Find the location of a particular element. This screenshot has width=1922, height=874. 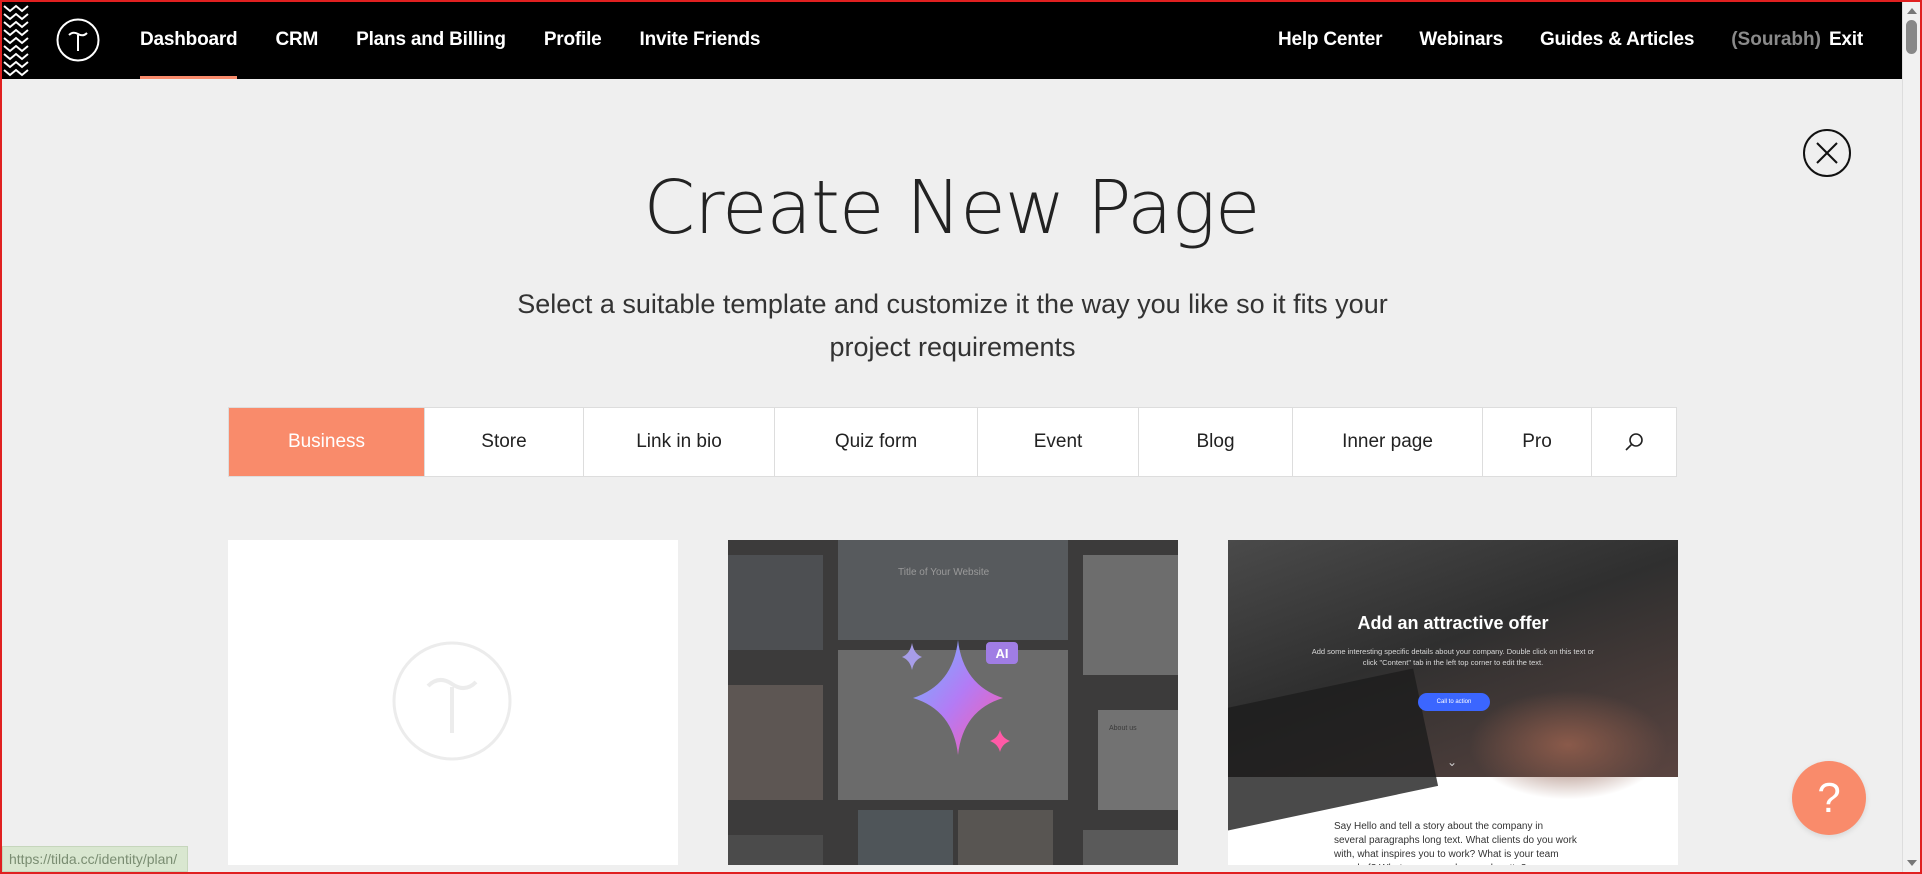

ai-preview-about: About us is located at coordinates (1123, 728).